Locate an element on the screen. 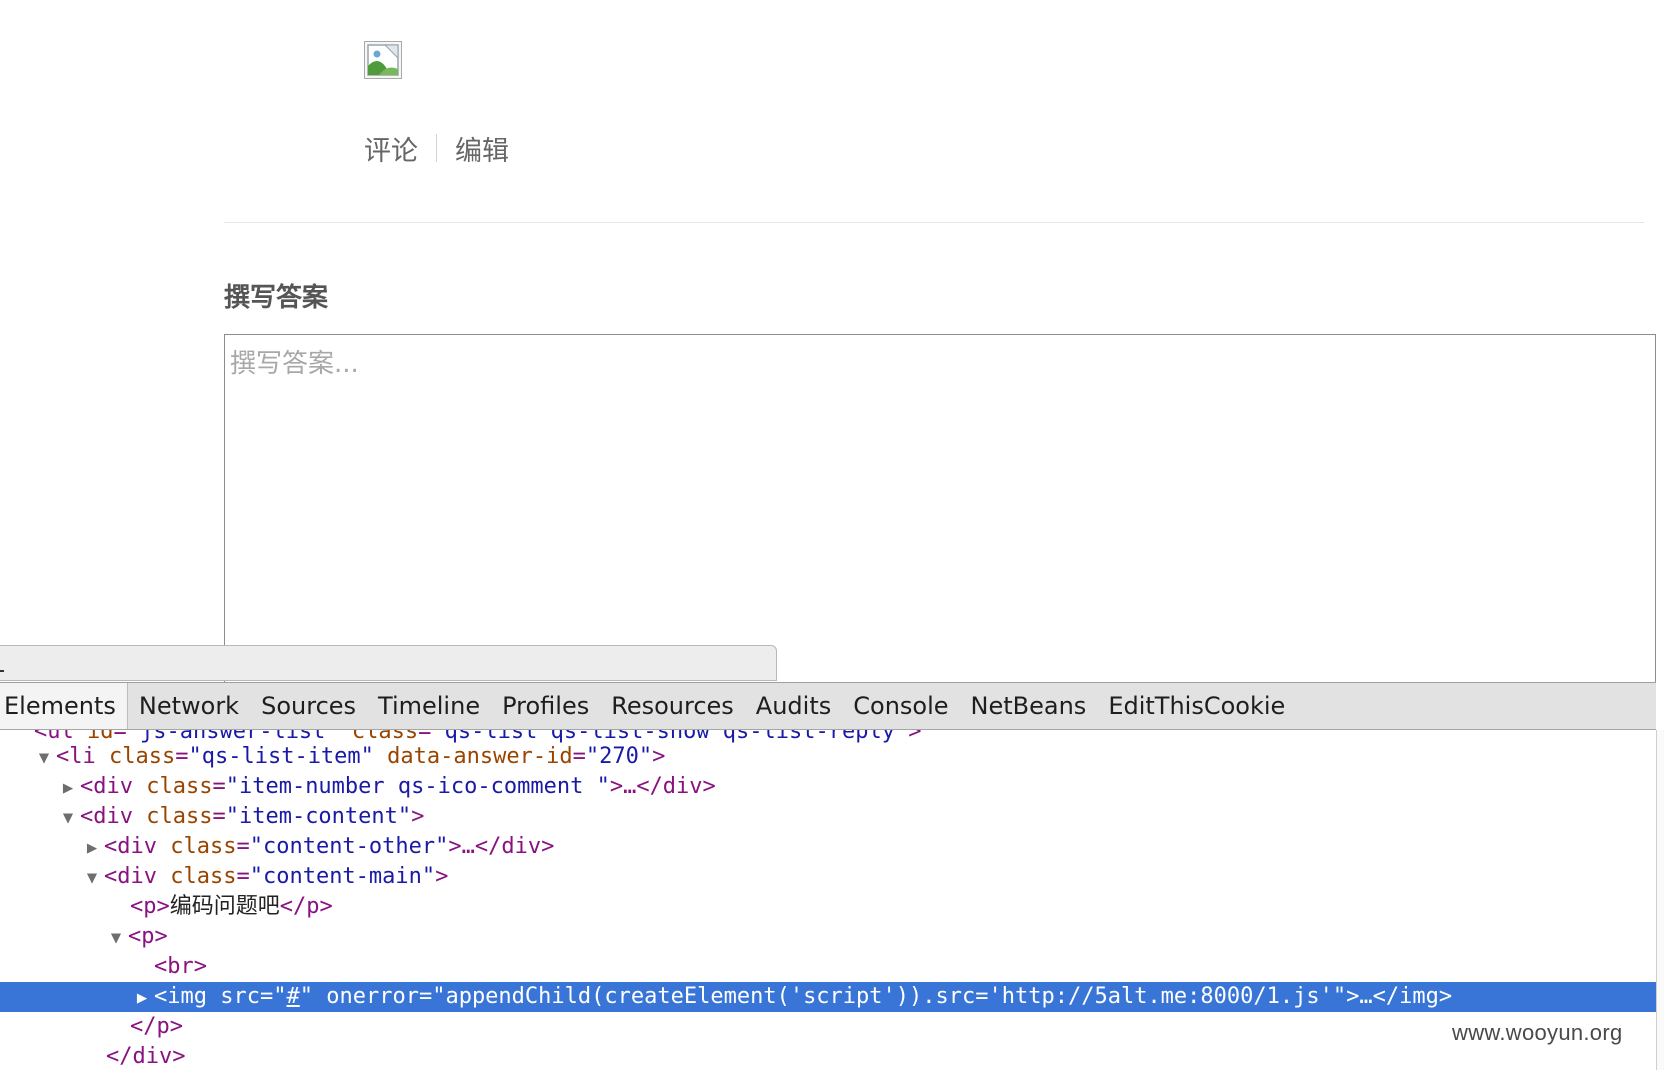 The width and height of the screenshot is (1664, 1070). broken-image-icon is located at coordinates (383, 60).